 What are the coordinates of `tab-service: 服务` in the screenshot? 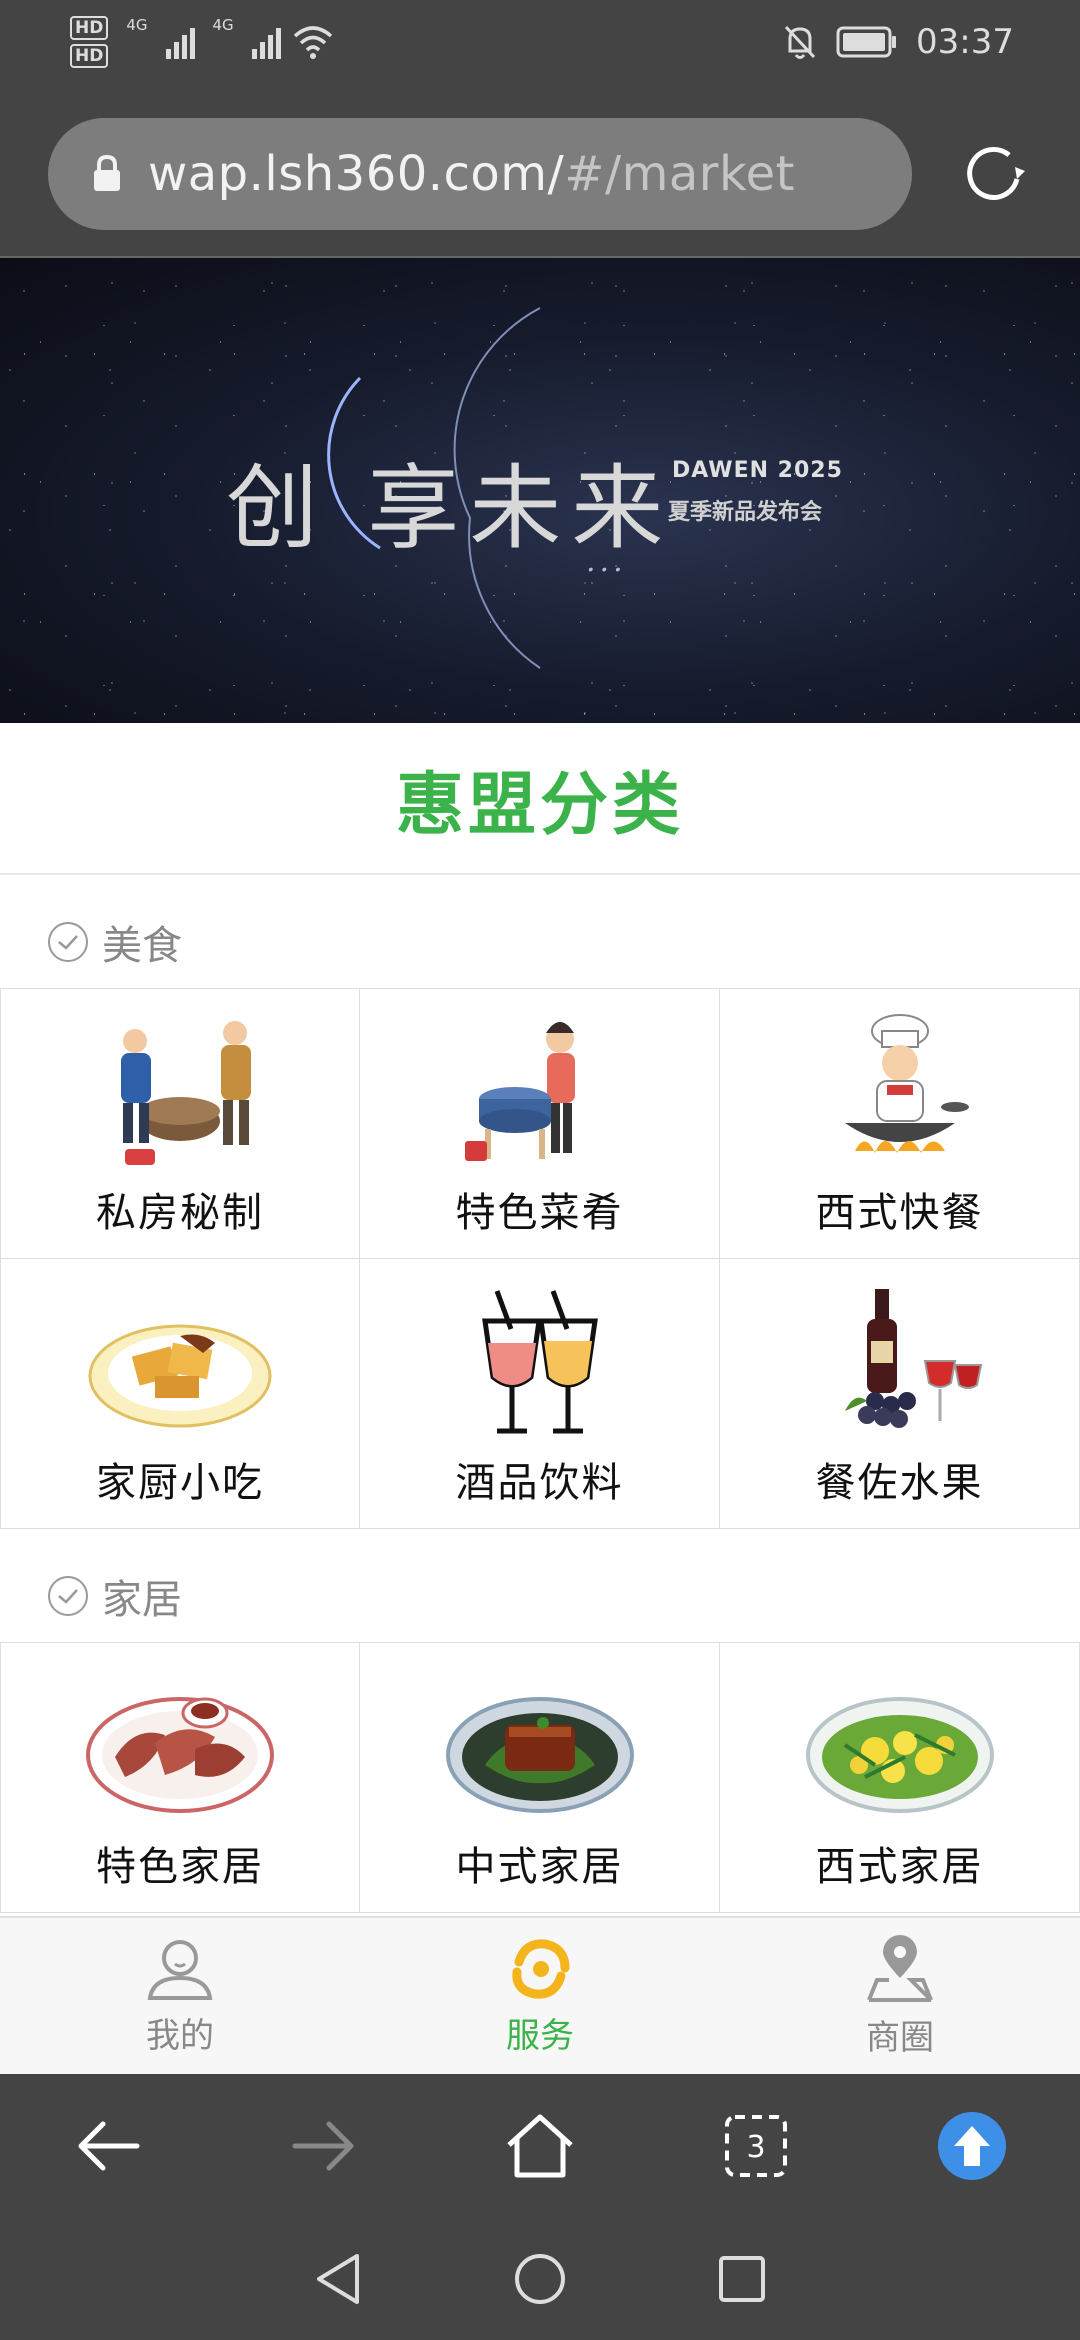 It's located at (540, 1996).